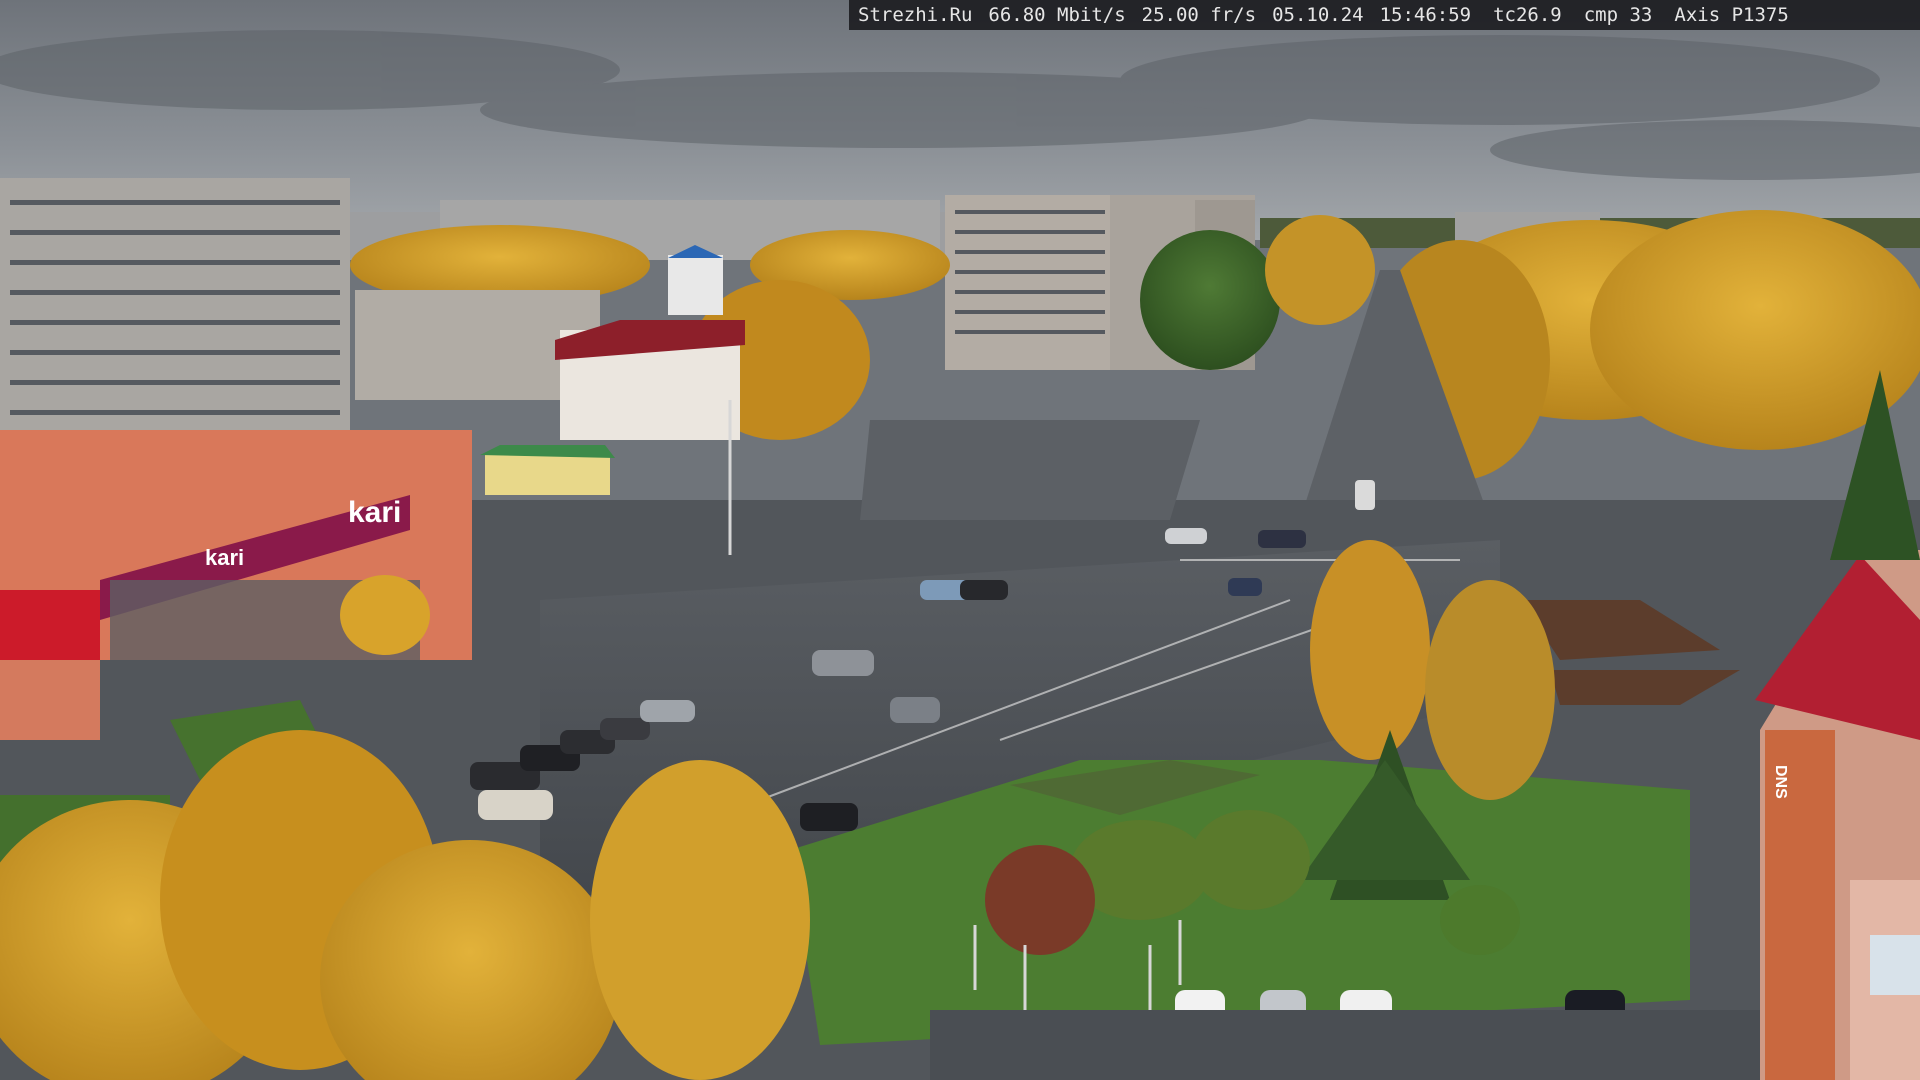 Image resolution: width=1920 pixels, height=1080 pixels. Describe the element at coordinates (224, 557) in the screenshot. I see `store-banner-kari: kari` at that location.